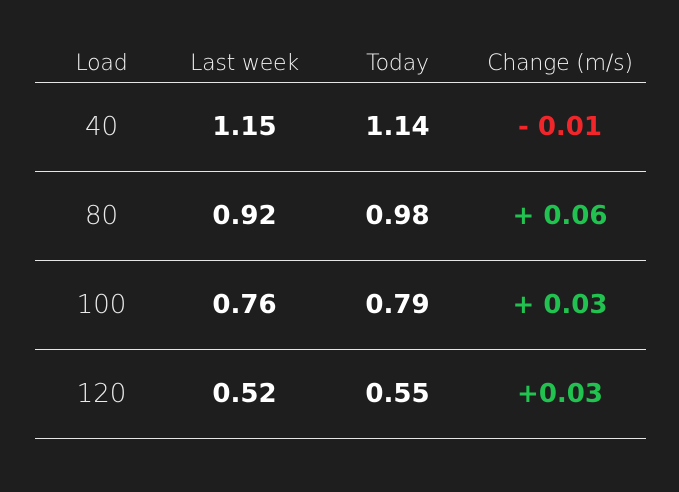 Image resolution: width=679 pixels, height=492 pixels. I want to click on load-cell: 100, so click(101, 305).